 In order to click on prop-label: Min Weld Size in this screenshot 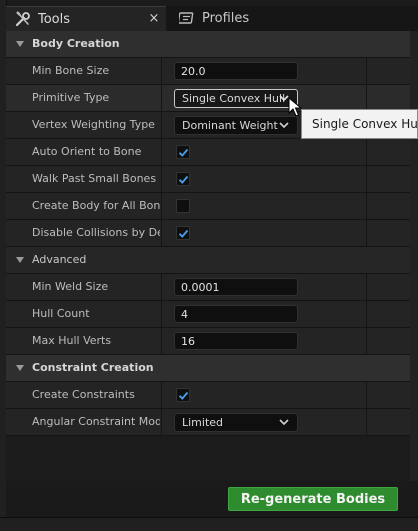, I will do `click(70, 286)`.